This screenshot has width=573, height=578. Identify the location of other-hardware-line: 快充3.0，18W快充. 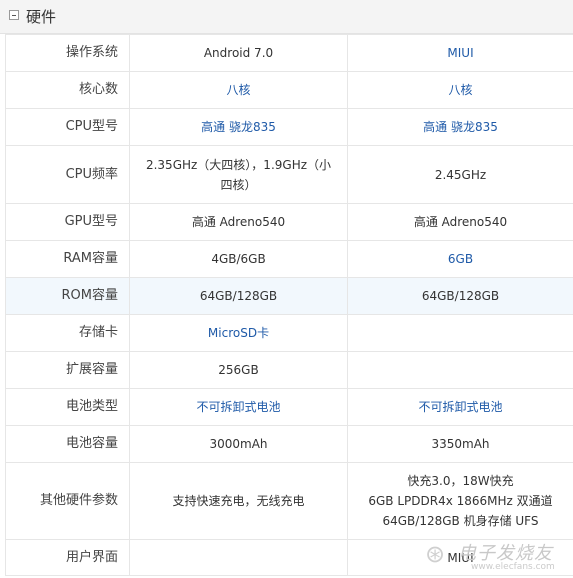
(460, 481).